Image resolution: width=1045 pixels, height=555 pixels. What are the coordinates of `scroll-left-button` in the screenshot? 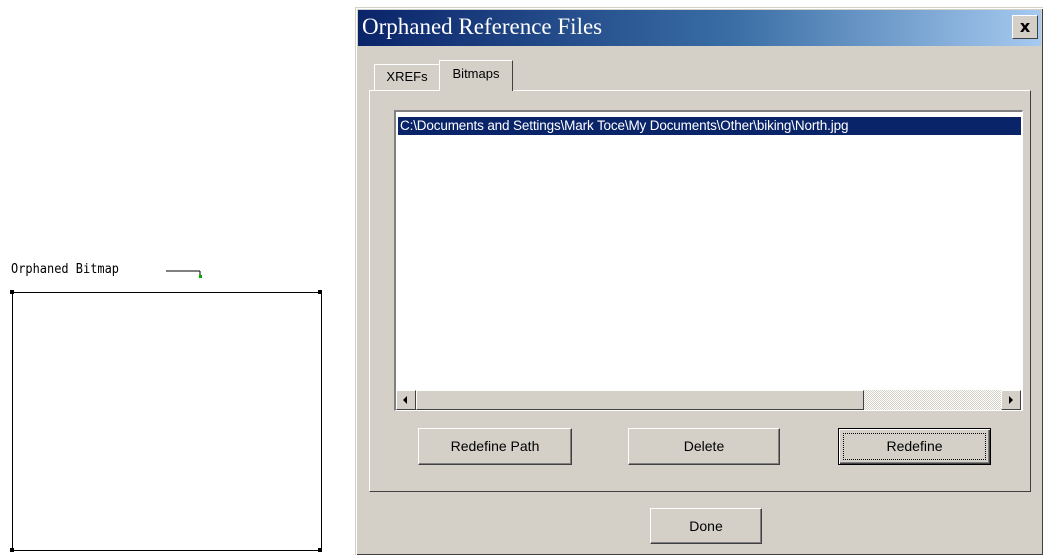 It's located at (406, 400).